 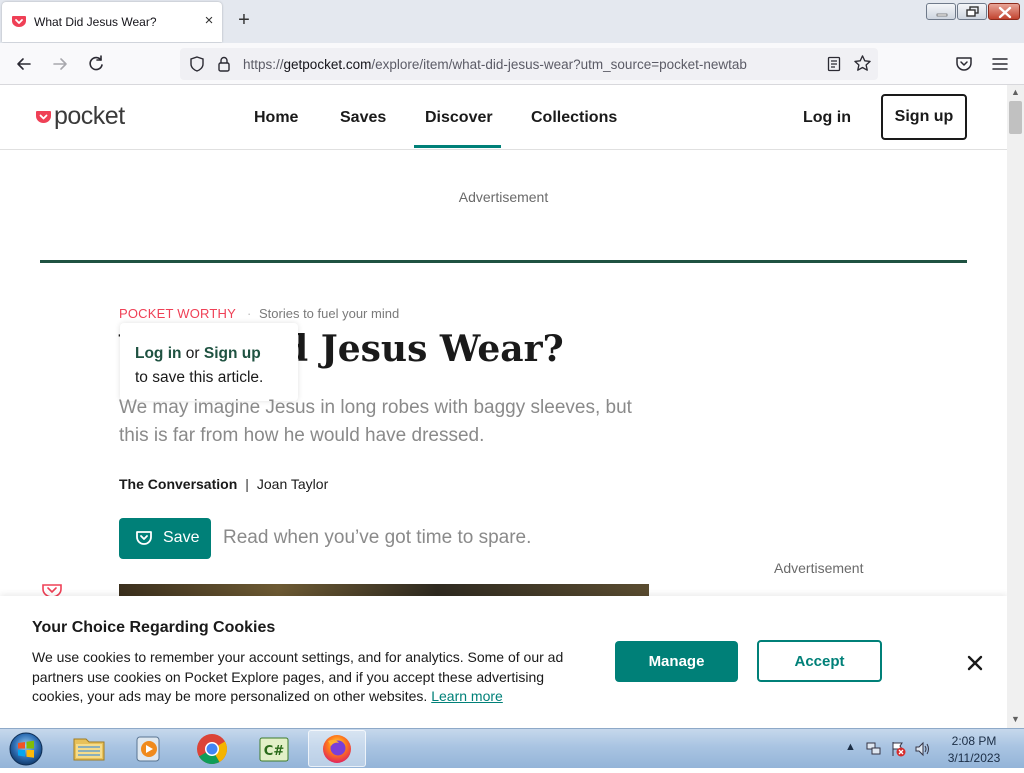 I want to click on popover-login-link: Log in, so click(x=158, y=353).